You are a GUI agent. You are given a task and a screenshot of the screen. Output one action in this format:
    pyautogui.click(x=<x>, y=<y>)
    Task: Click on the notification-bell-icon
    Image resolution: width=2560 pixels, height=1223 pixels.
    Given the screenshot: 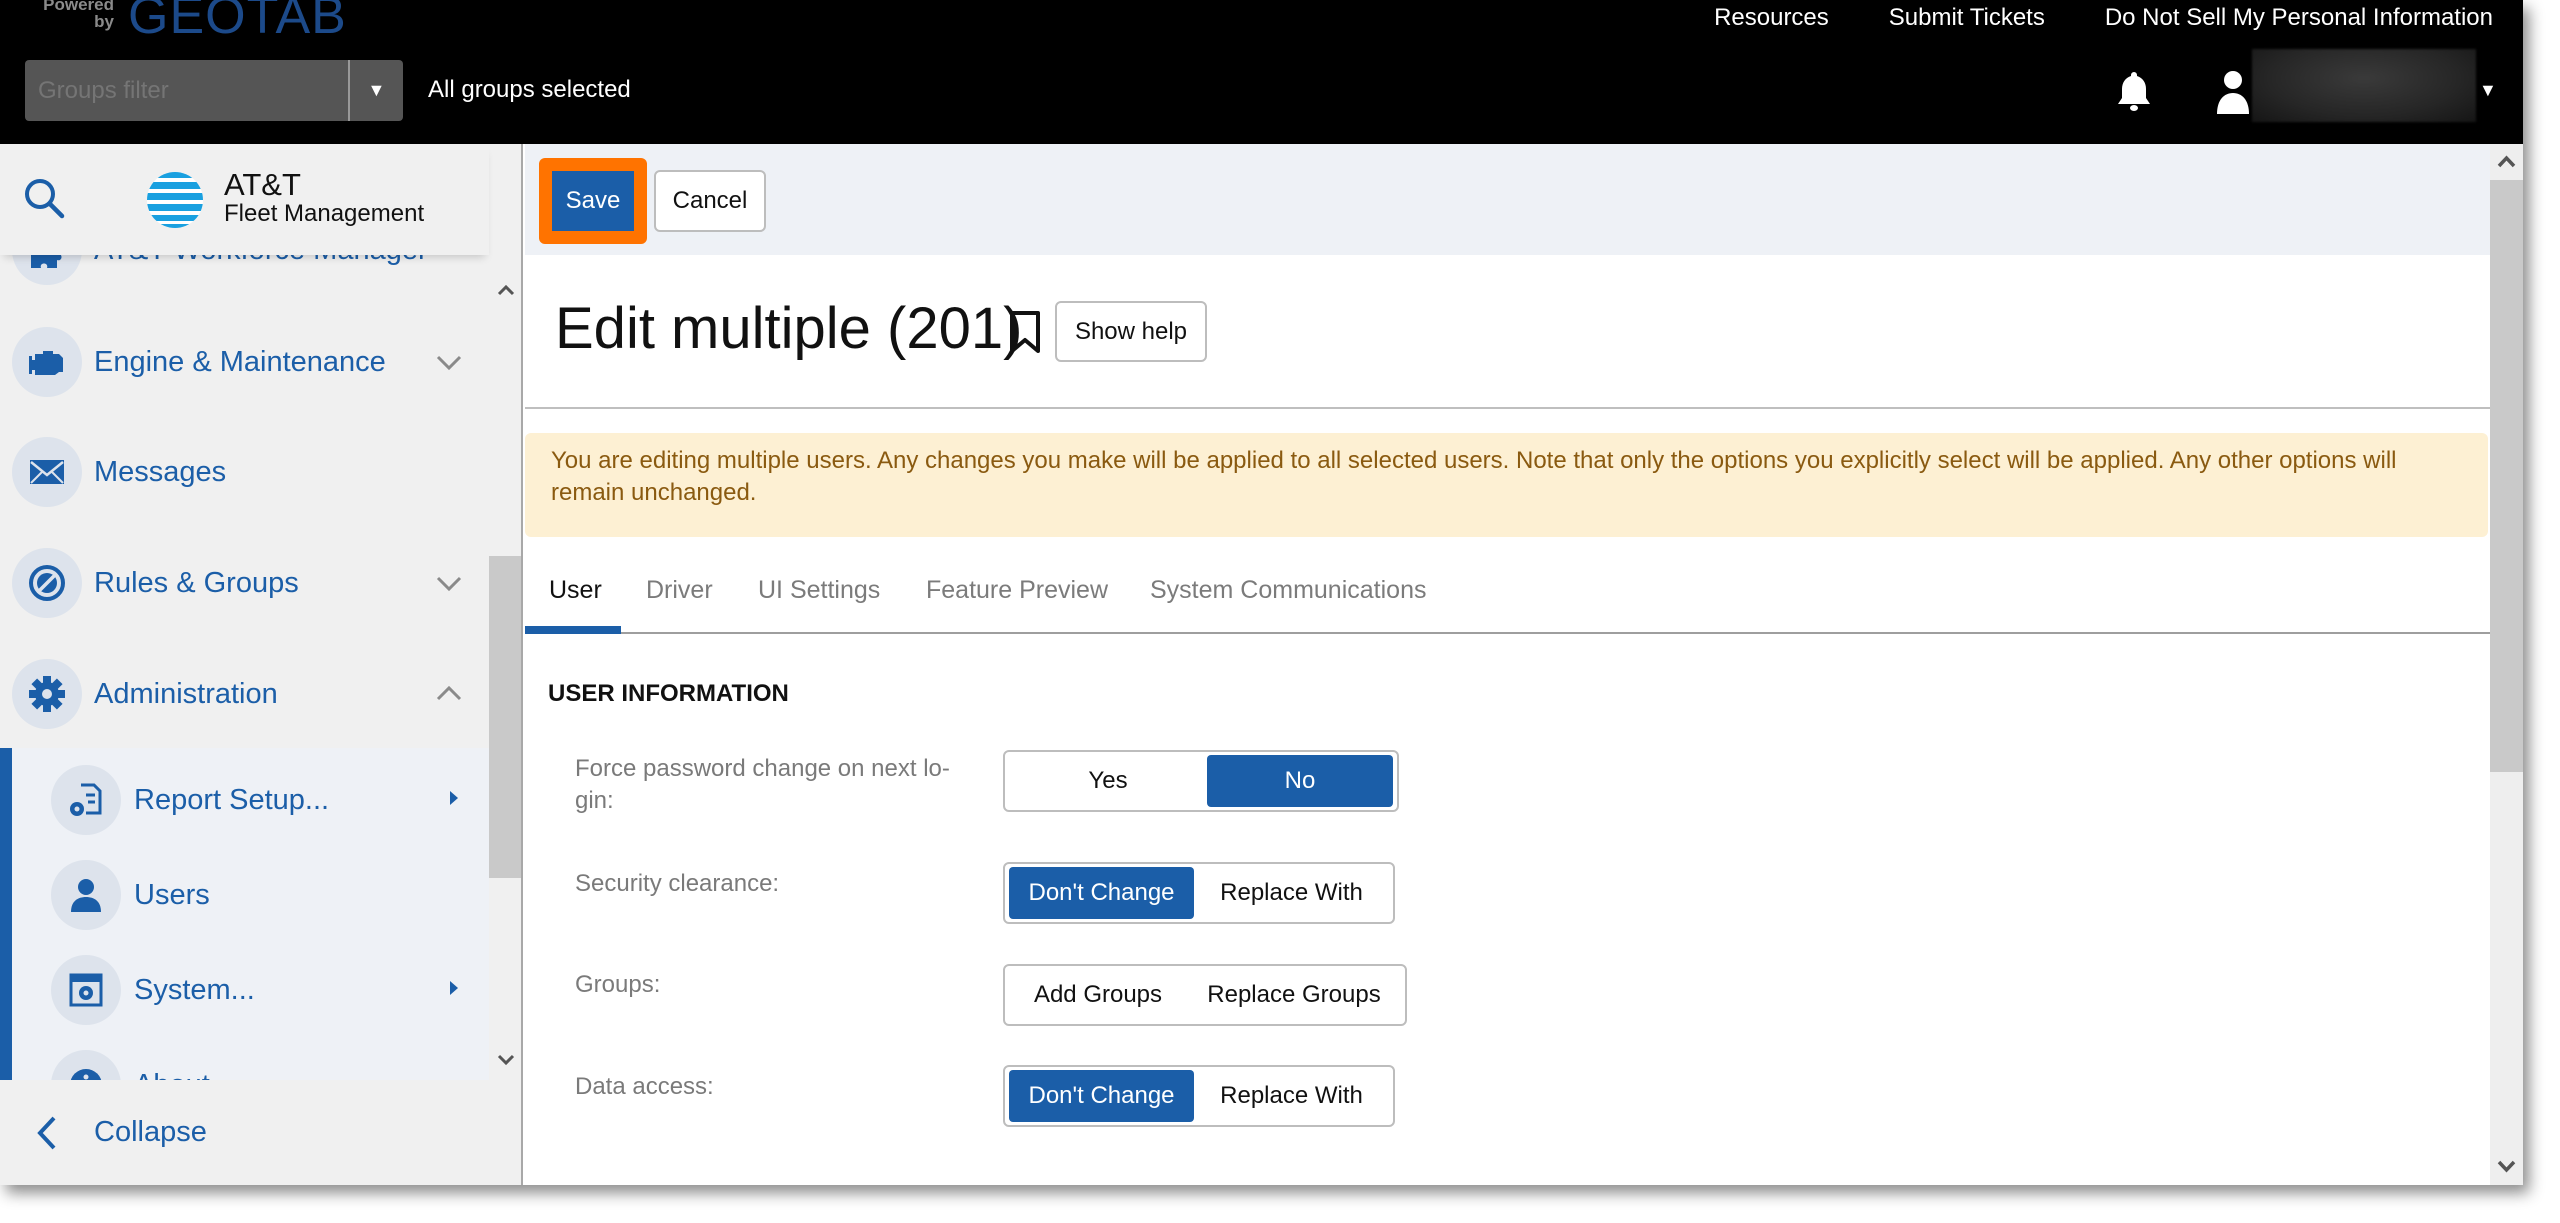 What is the action you would take?
    pyautogui.click(x=2134, y=92)
    